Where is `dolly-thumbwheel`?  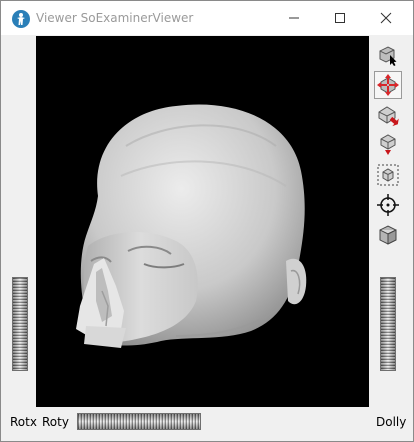 dolly-thumbwheel is located at coordinates (388, 324).